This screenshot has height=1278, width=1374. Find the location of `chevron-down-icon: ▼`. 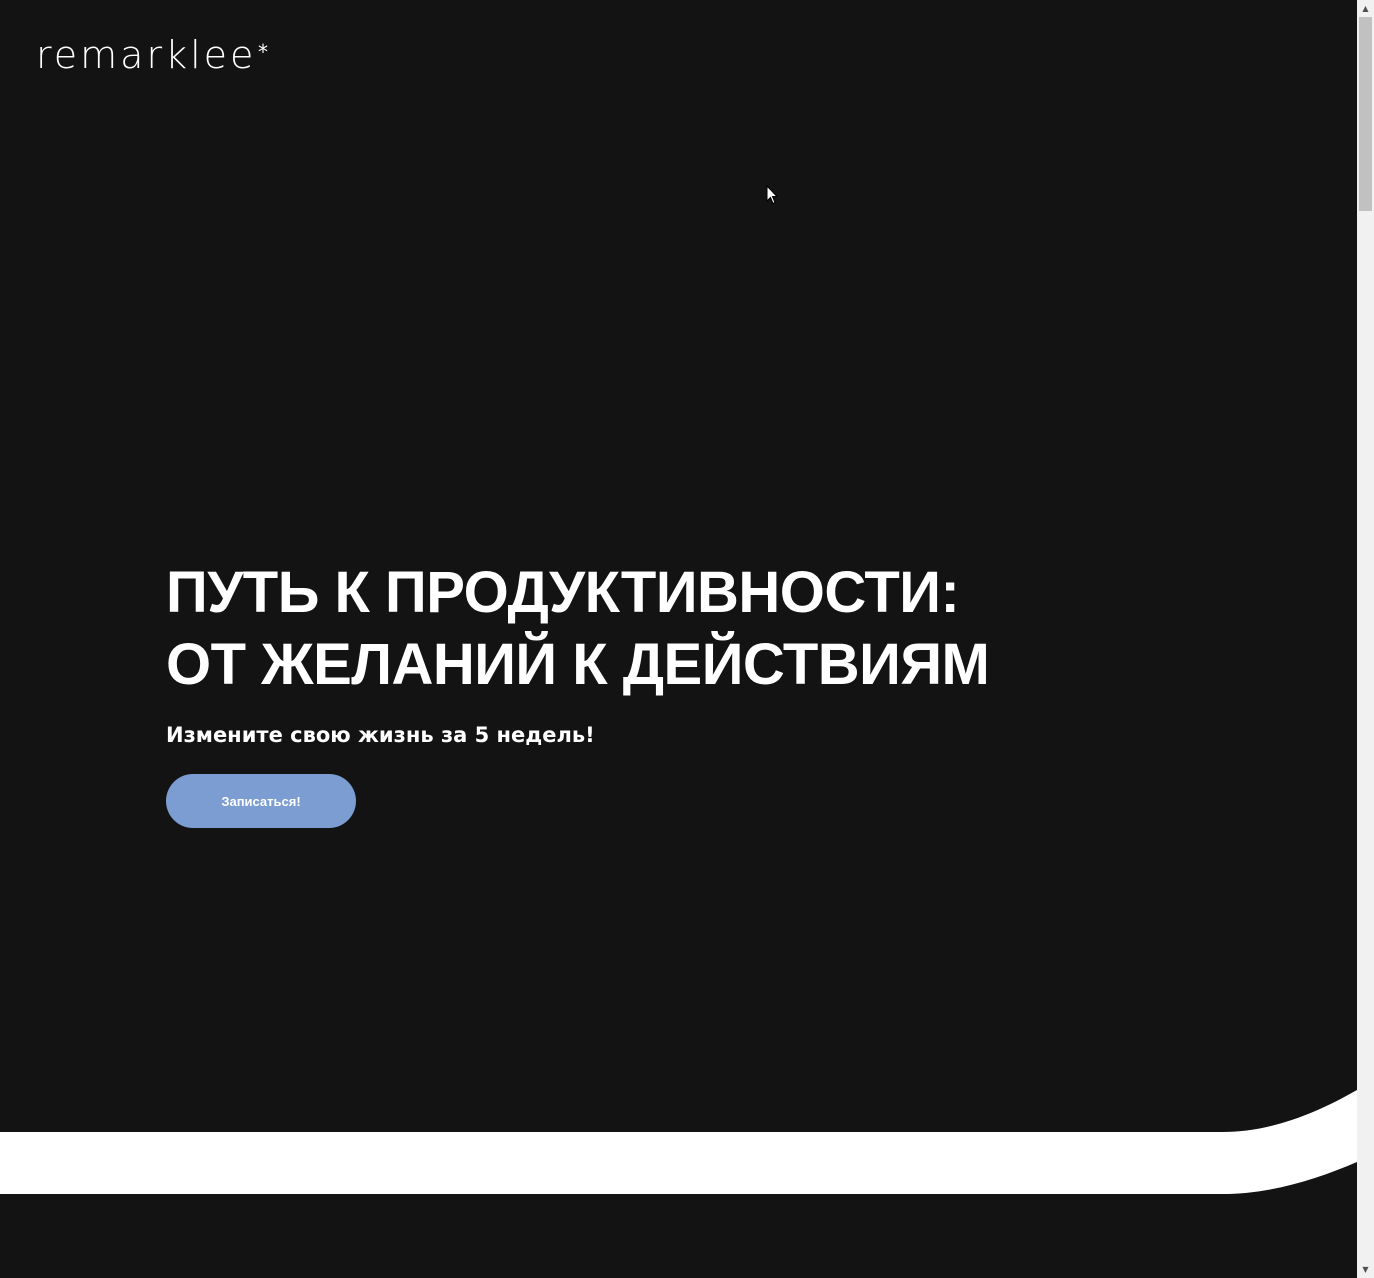

chevron-down-icon: ▼ is located at coordinates (1365, 1269).